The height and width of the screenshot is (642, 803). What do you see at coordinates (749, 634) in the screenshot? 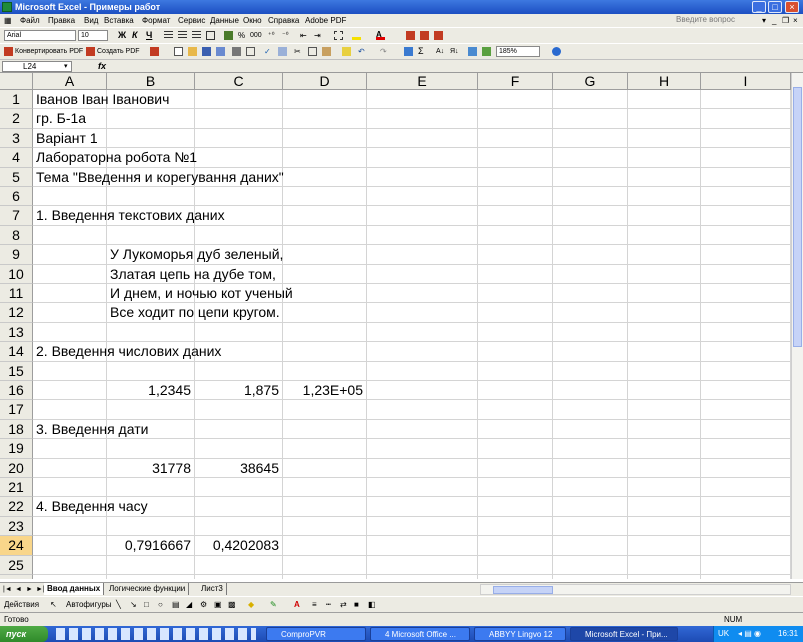
I see `tray-icons: ◂ ▤ ◉` at bounding box center [749, 634].